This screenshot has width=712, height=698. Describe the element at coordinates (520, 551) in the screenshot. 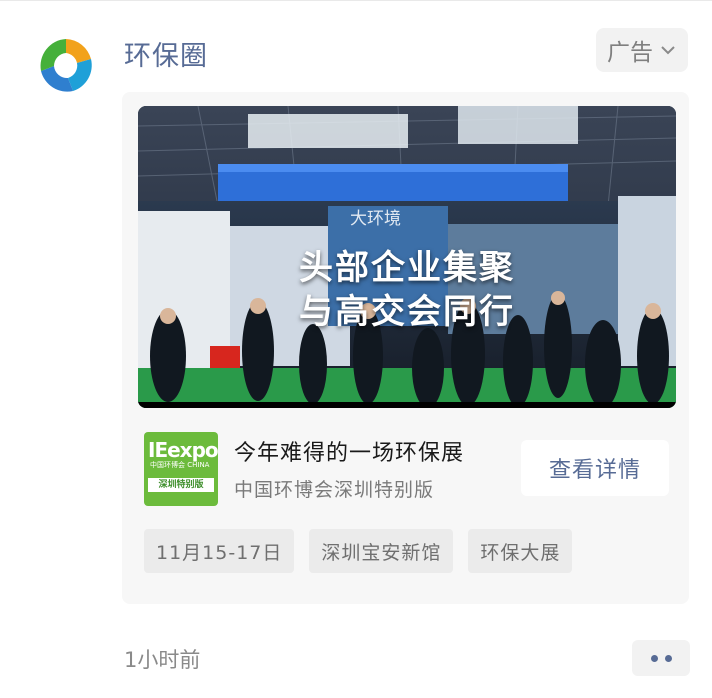

I see `tag-category: 环保大展` at that location.